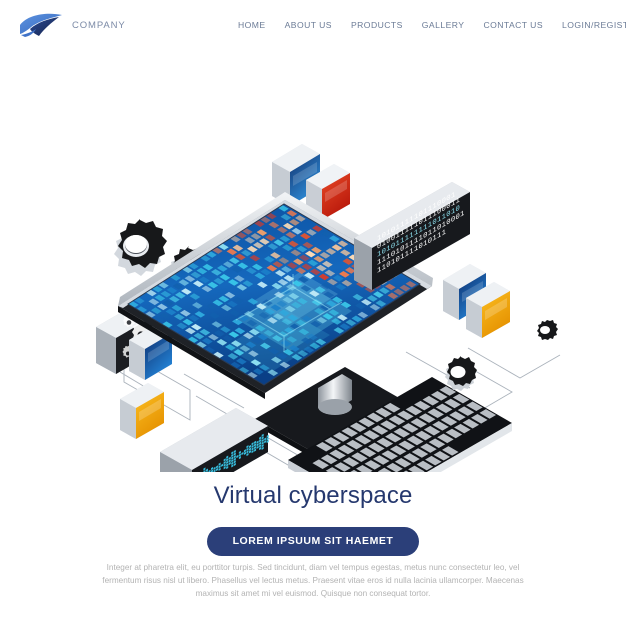 This screenshot has height=626, width=626. I want to click on nav-item-contact-us: CONTACT US, so click(513, 25).